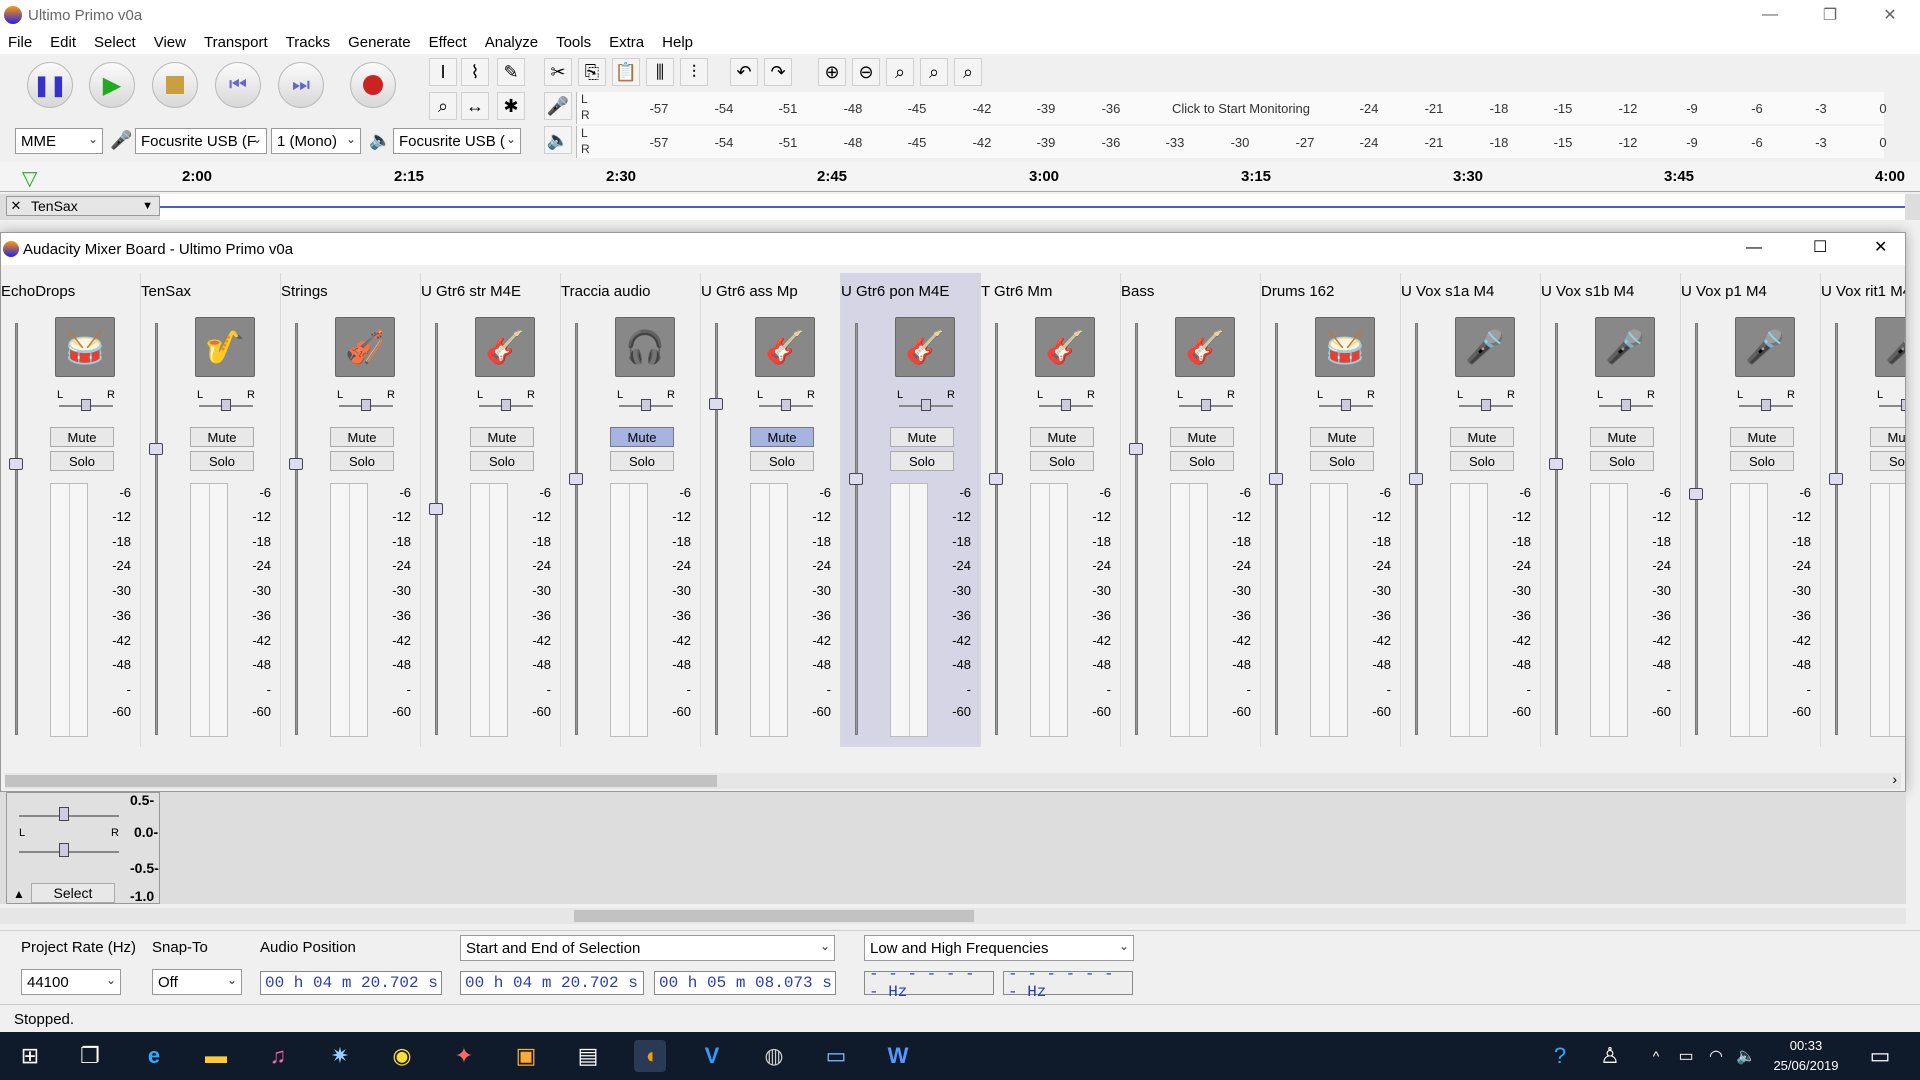  What do you see at coordinates (1830, 15) in the screenshot?
I see `restore-icon: ❐` at bounding box center [1830, 15].